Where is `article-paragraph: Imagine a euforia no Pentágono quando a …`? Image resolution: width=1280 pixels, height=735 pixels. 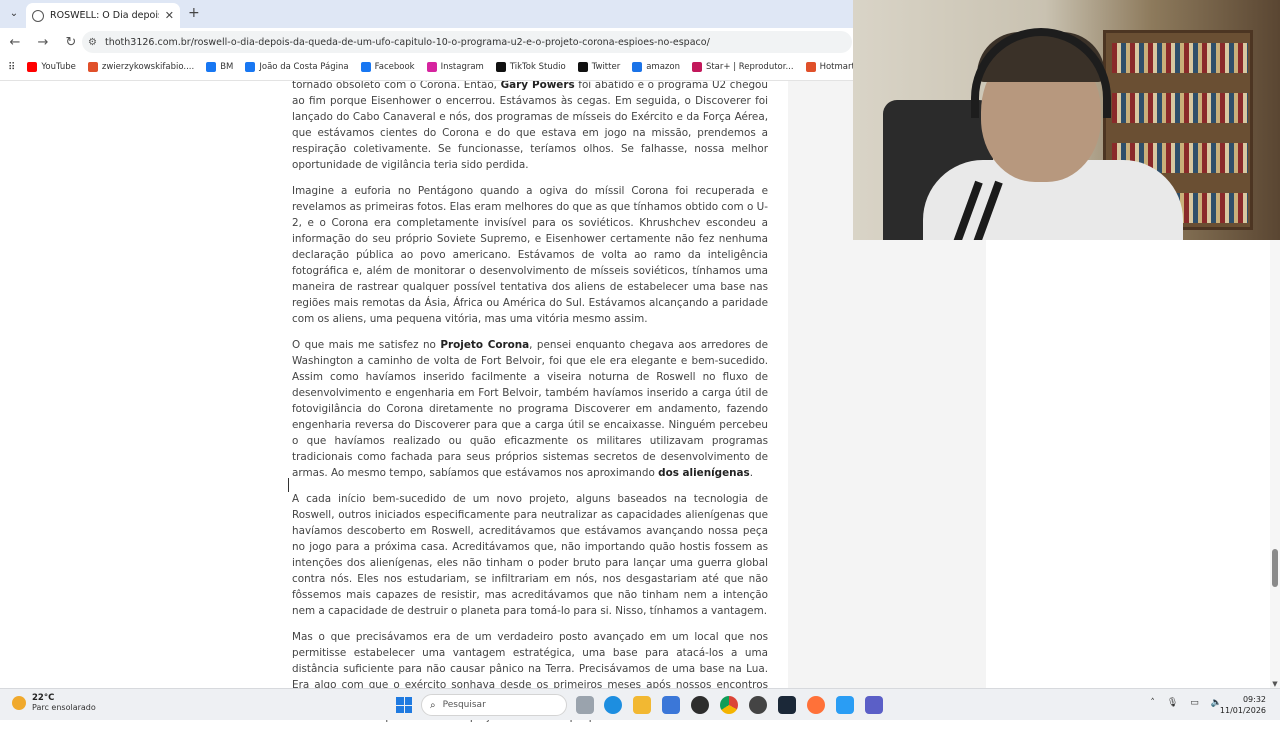
article-paragraph: Imagine a euforia no Pentágono quando a … is located at coordinates (530, 255).